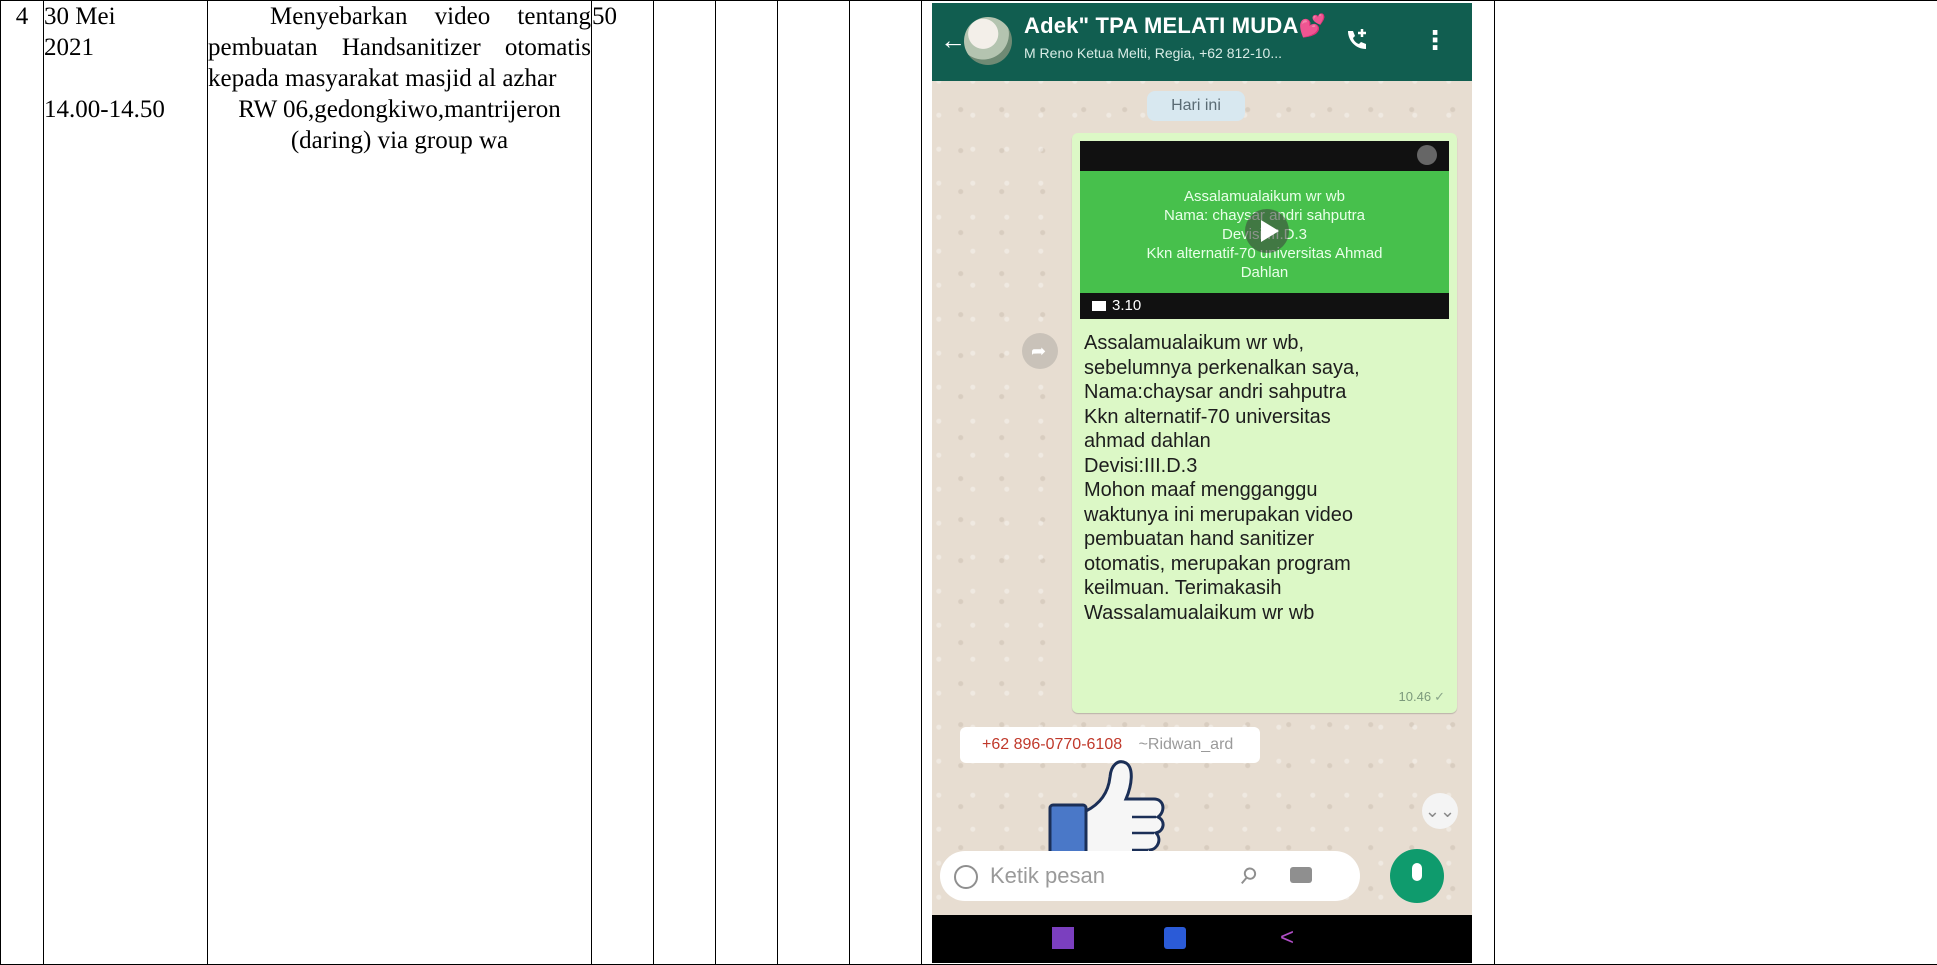 This screenshot has height=965, width=1937. I want to click on camera-icon, so click(1301, 875).